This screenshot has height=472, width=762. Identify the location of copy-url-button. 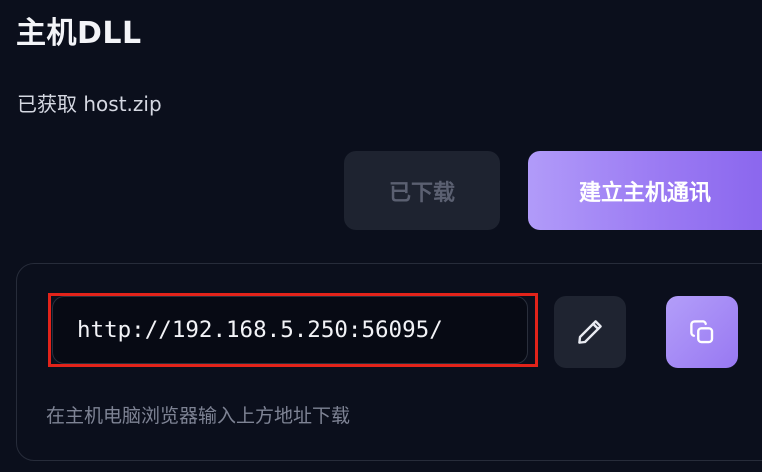
(702, 332).